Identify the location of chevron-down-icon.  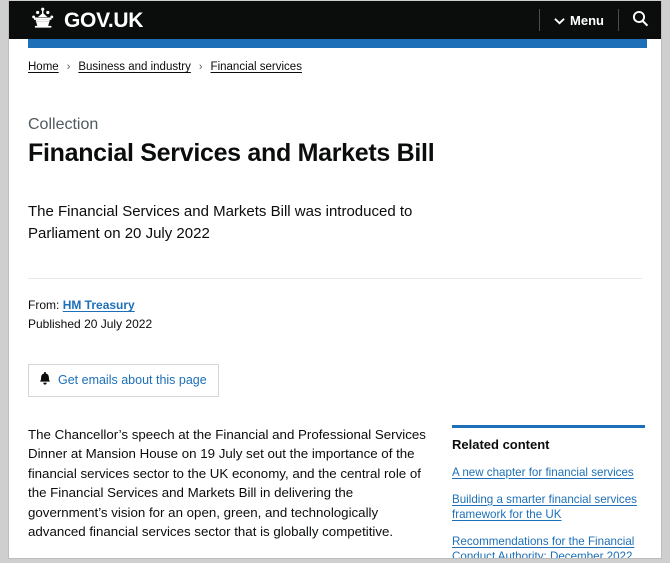
(559, 20).